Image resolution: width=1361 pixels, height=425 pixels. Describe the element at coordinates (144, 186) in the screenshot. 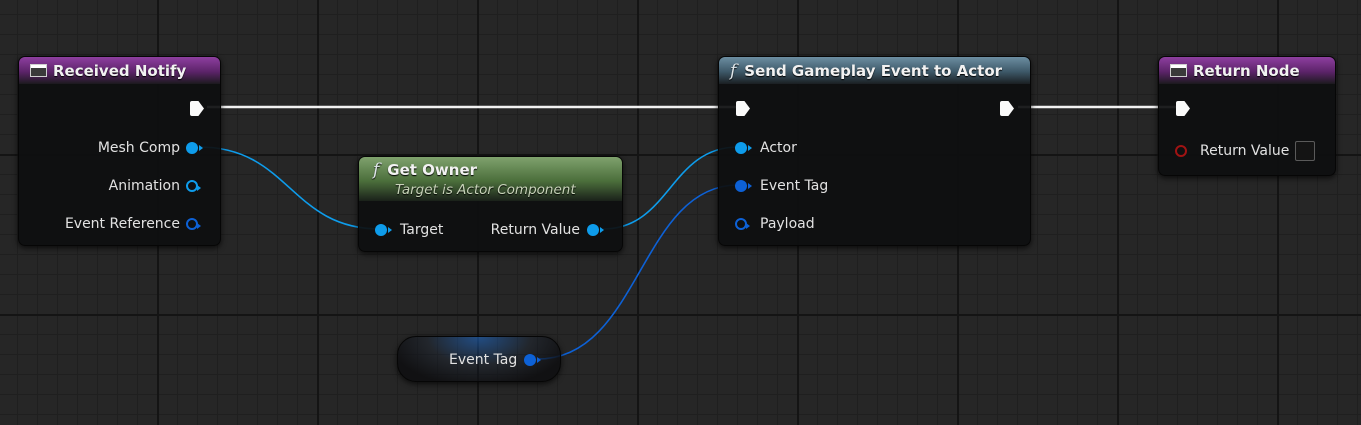

I see `pin-label-animation: Animation` at that location.